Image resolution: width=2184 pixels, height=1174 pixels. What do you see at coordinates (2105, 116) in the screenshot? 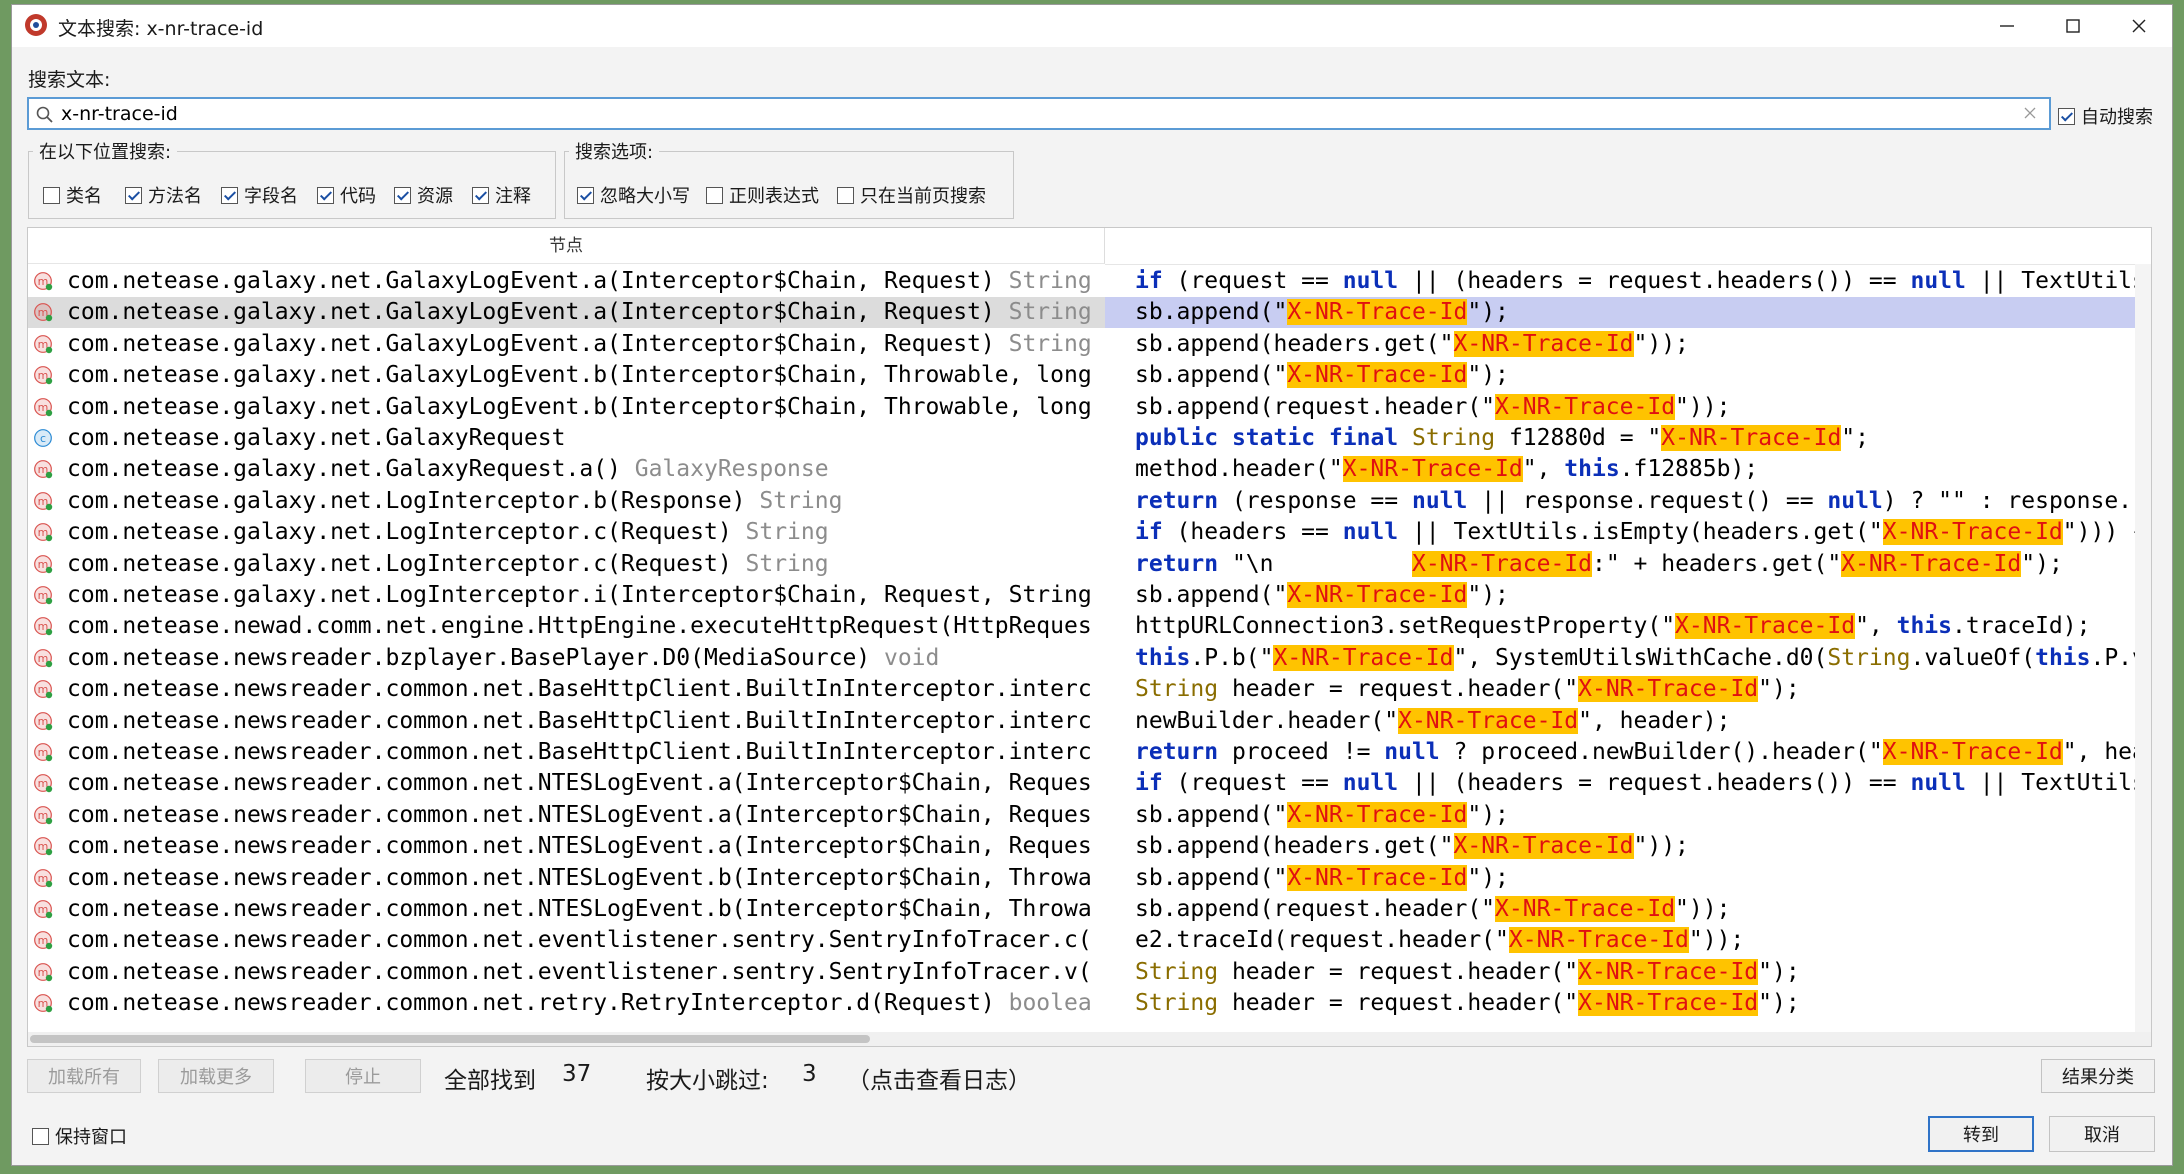
I see `auto-search-checkbox: 自动搜索` at bounding box center [2105, 116].